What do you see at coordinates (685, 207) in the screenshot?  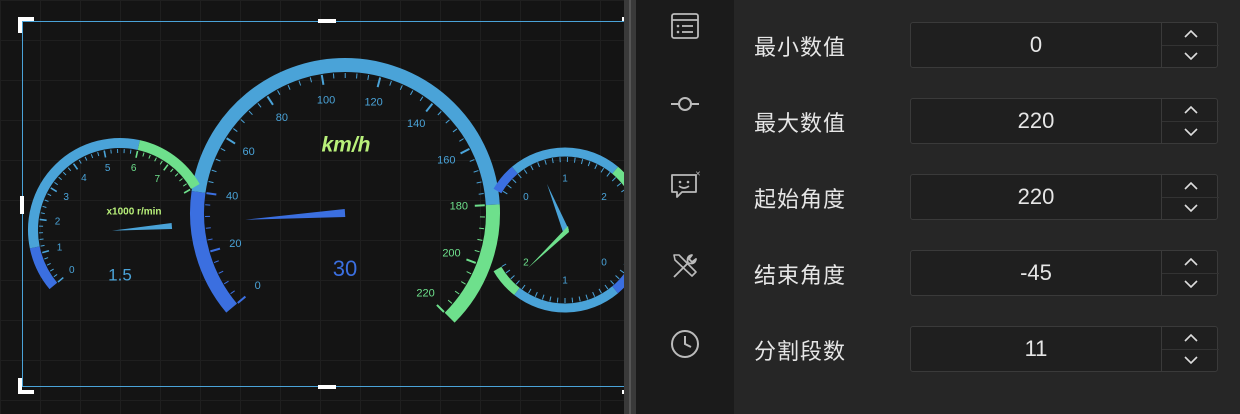 I see `property-category-bar: ✕` at bounding box center [685, 207].